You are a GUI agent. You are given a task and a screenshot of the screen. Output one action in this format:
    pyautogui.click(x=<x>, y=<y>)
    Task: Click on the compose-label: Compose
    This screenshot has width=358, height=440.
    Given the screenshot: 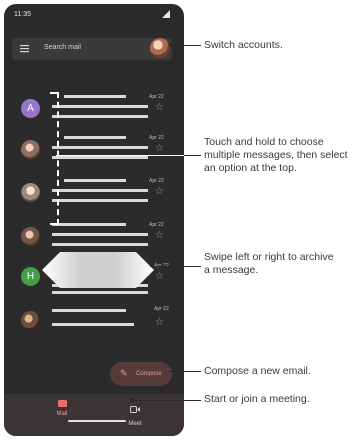 What is the action you would take?
    pyautogui.click(x=149, y=374)
    